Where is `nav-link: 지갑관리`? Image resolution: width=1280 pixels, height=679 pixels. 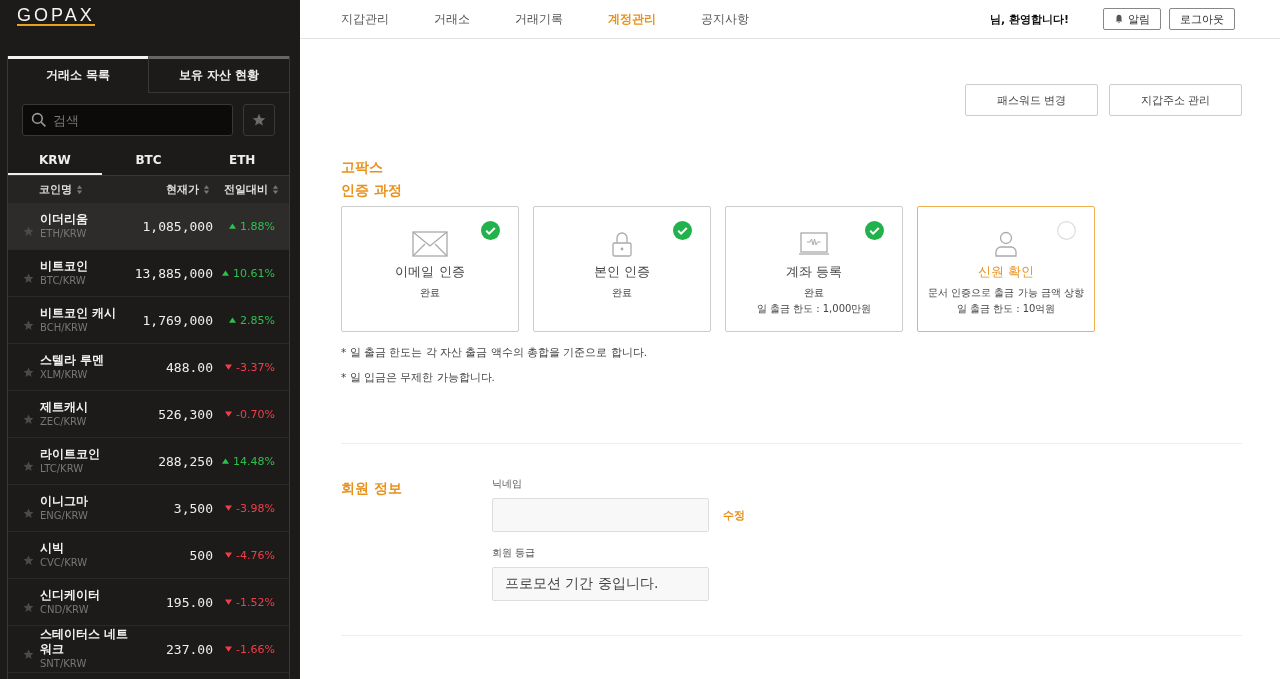 nav-link: 지갑관리 is located at coordinates (365, 19).